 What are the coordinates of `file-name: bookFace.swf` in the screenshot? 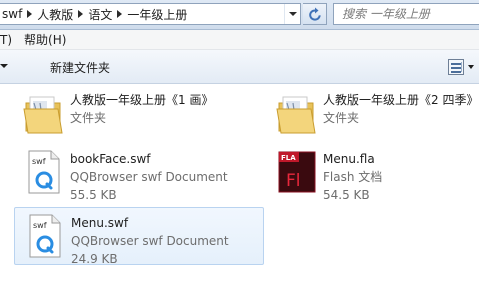 It's located at (110, 159).